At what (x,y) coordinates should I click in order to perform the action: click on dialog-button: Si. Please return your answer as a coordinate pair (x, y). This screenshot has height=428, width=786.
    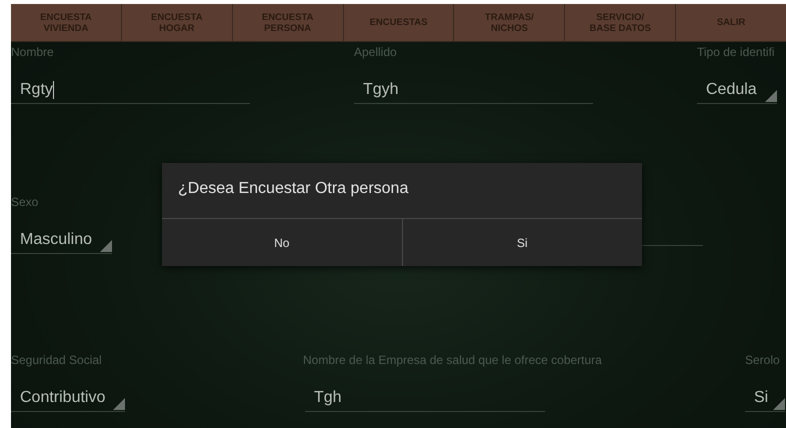
    Looking at the image, I should click on (522, 242).